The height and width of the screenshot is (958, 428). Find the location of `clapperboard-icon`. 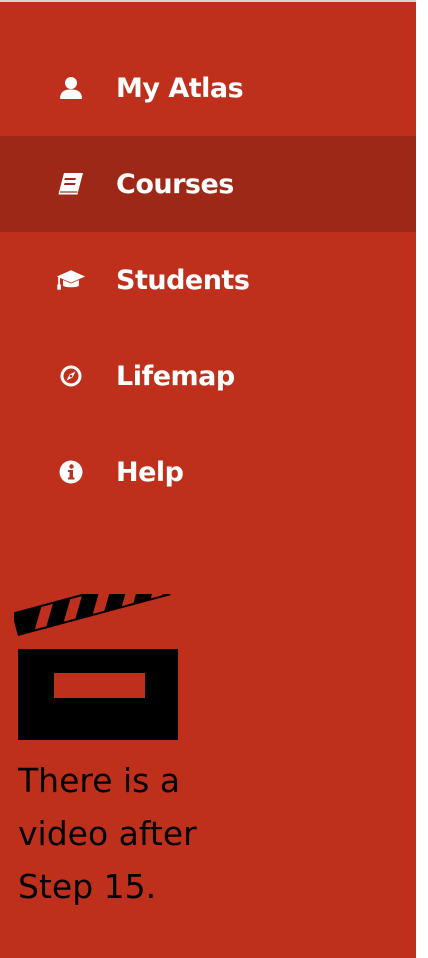

clapperboard-icon is located at coordinates (95, 656).